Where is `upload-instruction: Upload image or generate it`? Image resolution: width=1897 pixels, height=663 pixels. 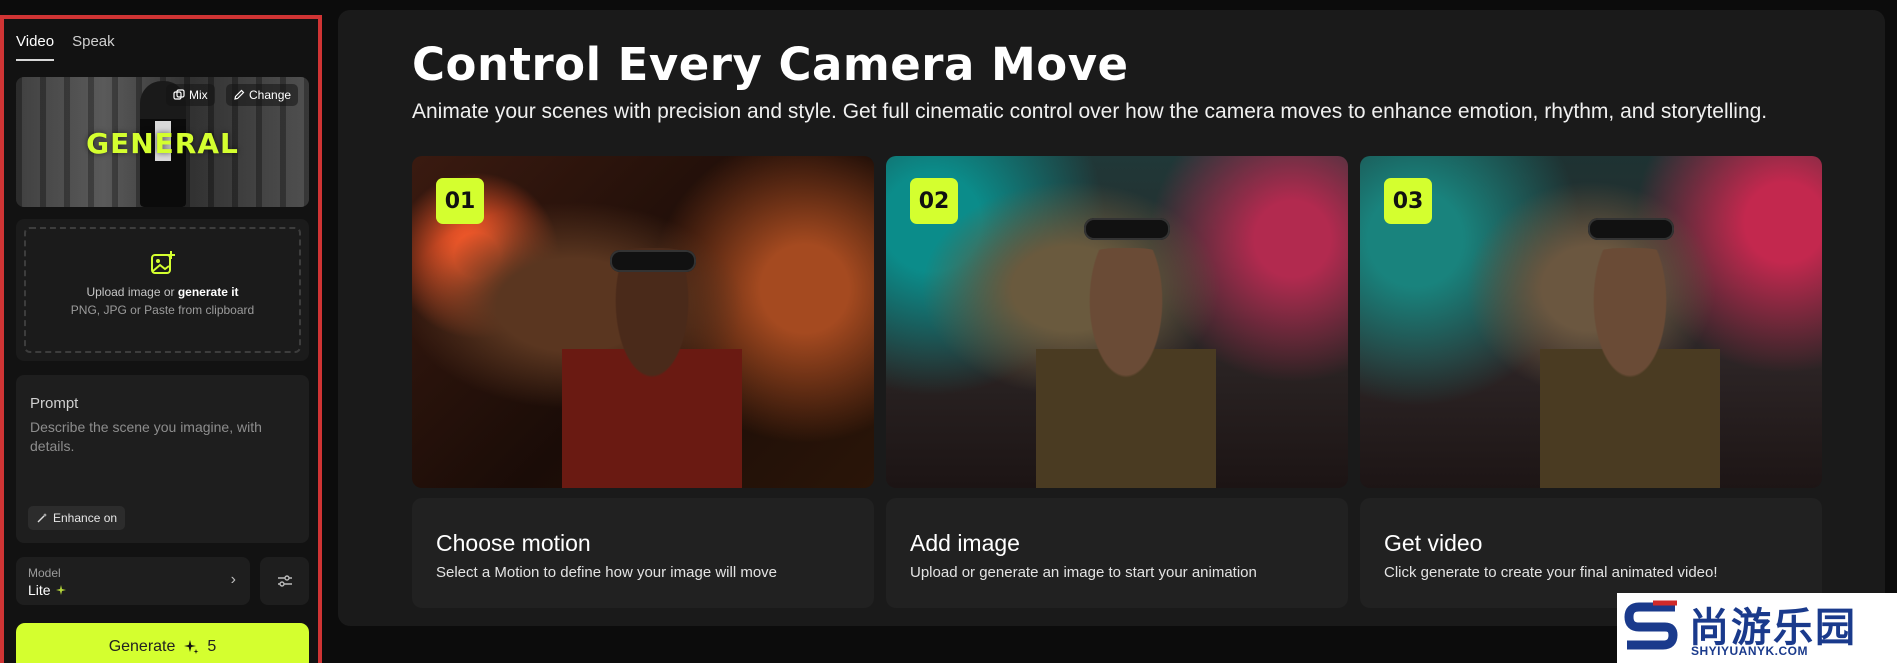
upload-instruction: Upload image or generate it is located at coordinates (162, 292).